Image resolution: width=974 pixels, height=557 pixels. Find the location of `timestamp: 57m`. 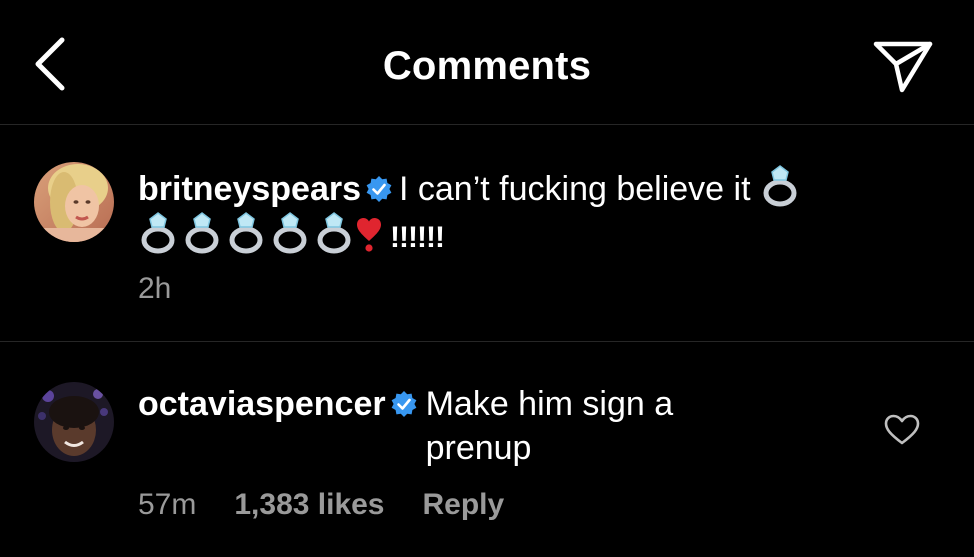

timestamp: 57m is located at coordinates (167, 504).